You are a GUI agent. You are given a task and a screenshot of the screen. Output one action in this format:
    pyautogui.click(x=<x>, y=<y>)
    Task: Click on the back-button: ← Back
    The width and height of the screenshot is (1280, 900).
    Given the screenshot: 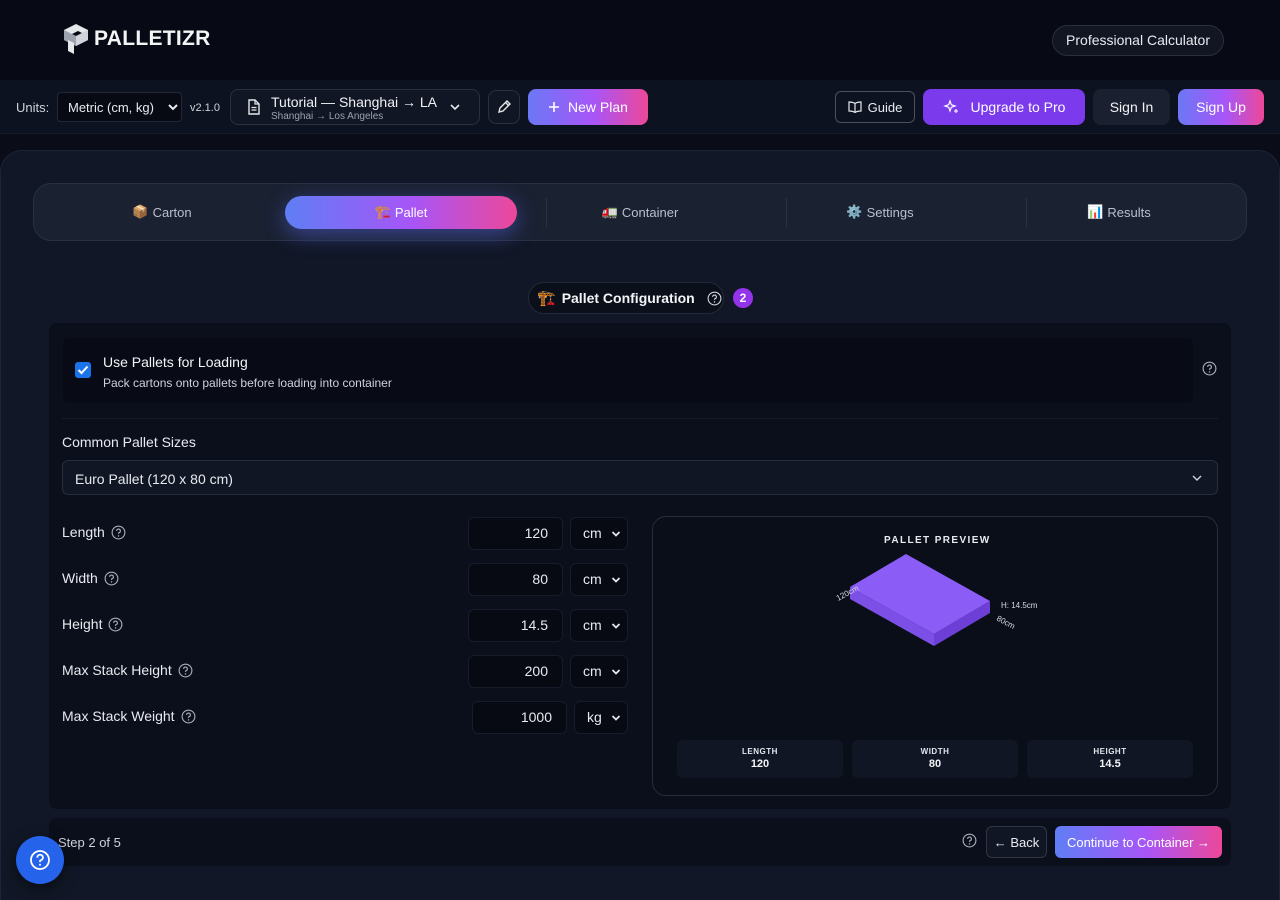 What is the action you would take?
    pyautogui.click(x=1016, y=842)
    